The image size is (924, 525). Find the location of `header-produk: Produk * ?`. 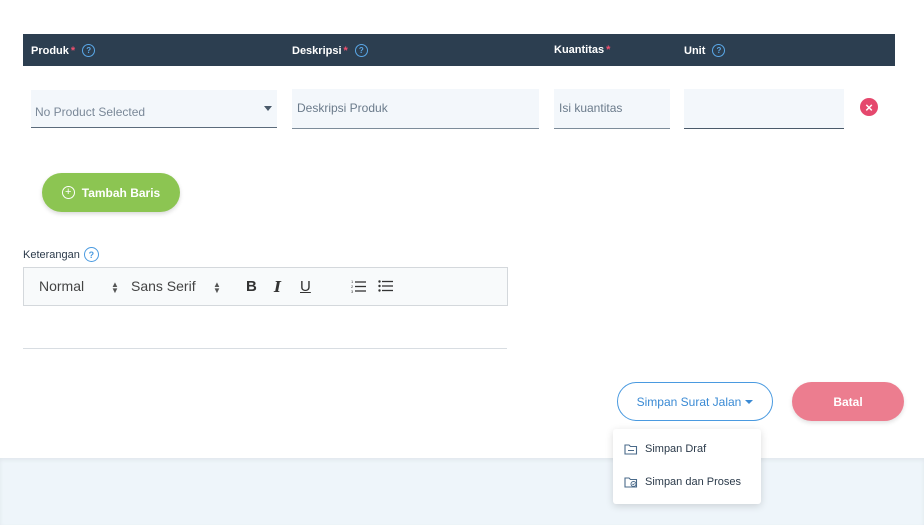

header-produk: Produk * ? is located at coordinates (63, 50).